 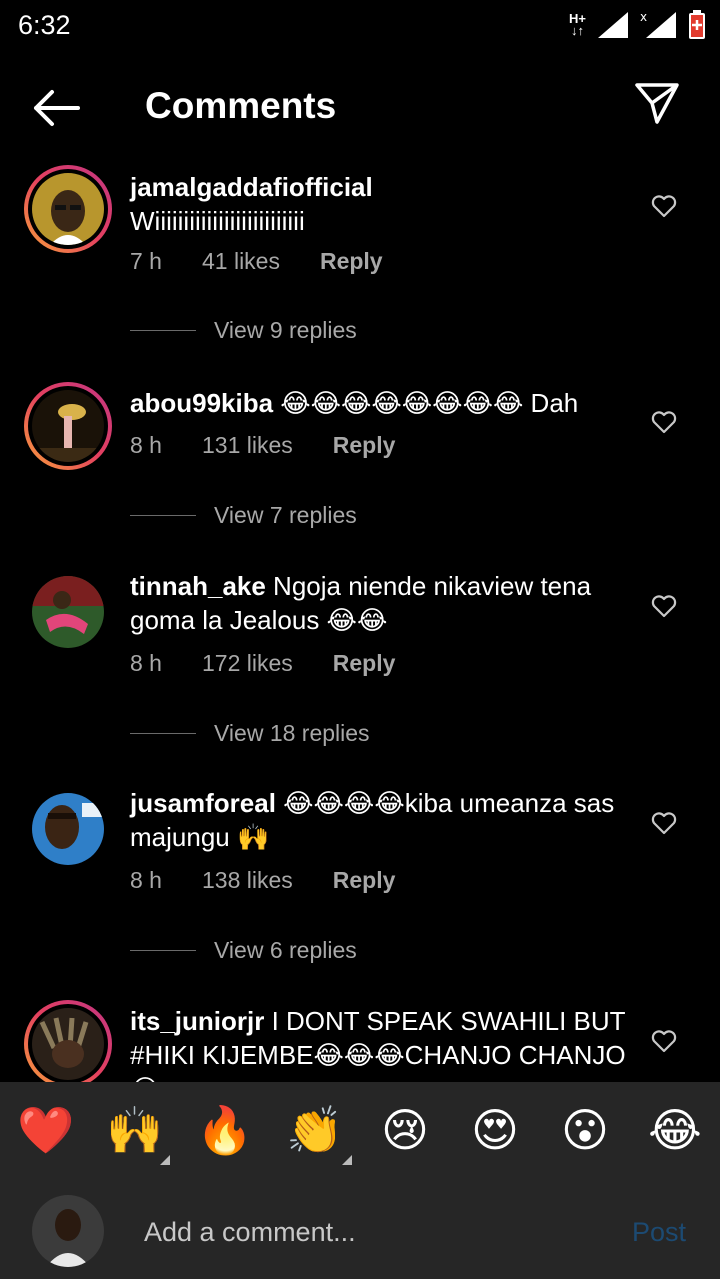 I want to click on view-replies-button: View 9 replies, so click(x=243, y=330).